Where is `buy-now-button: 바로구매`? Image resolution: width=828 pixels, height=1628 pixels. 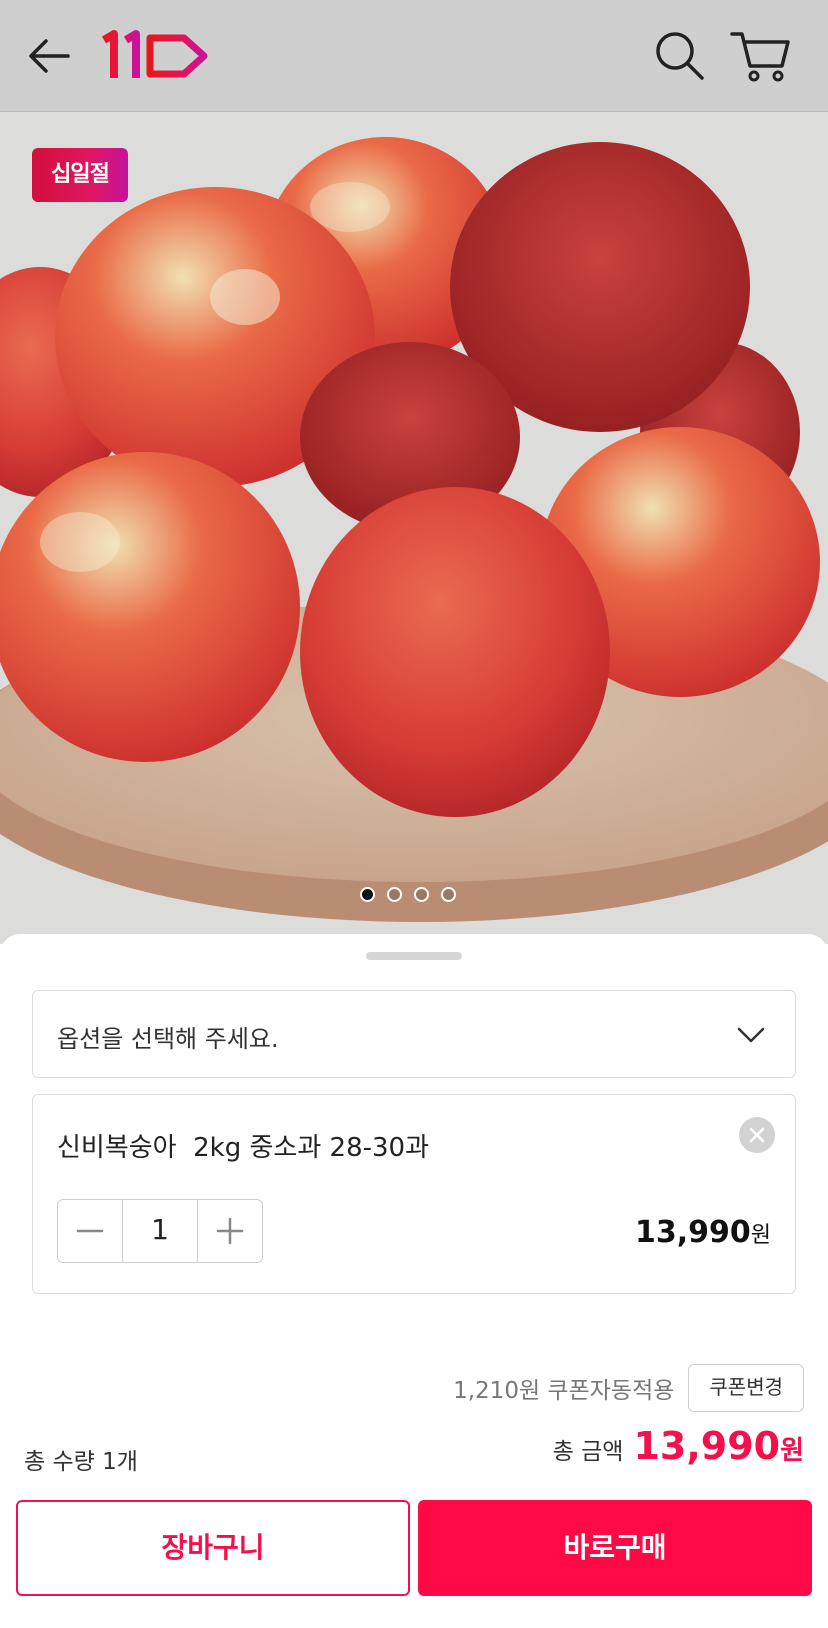
buy-now-button: 바로구매 is located at coordinates (615, 1548).